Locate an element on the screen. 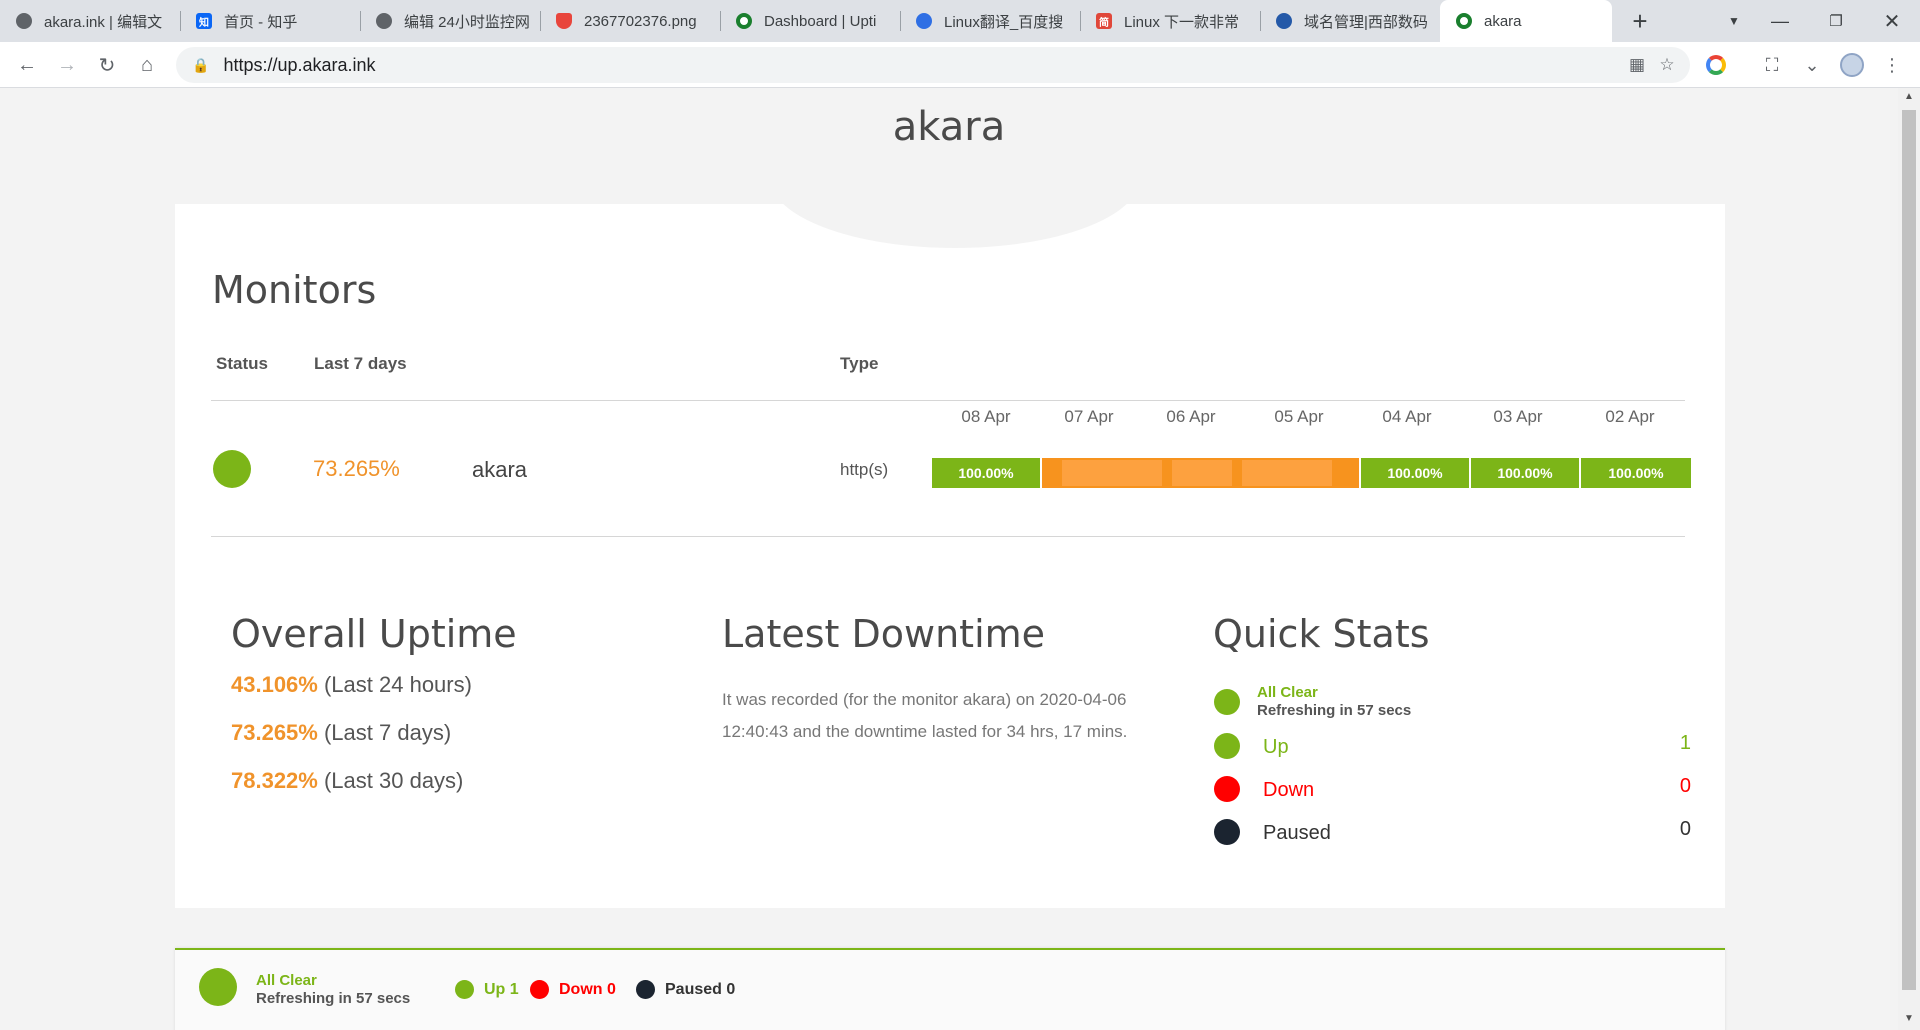 The height and width of the screenshot is (1030, 1920). footer-up-stat: Up 1 is located at coordinates (487, 989).